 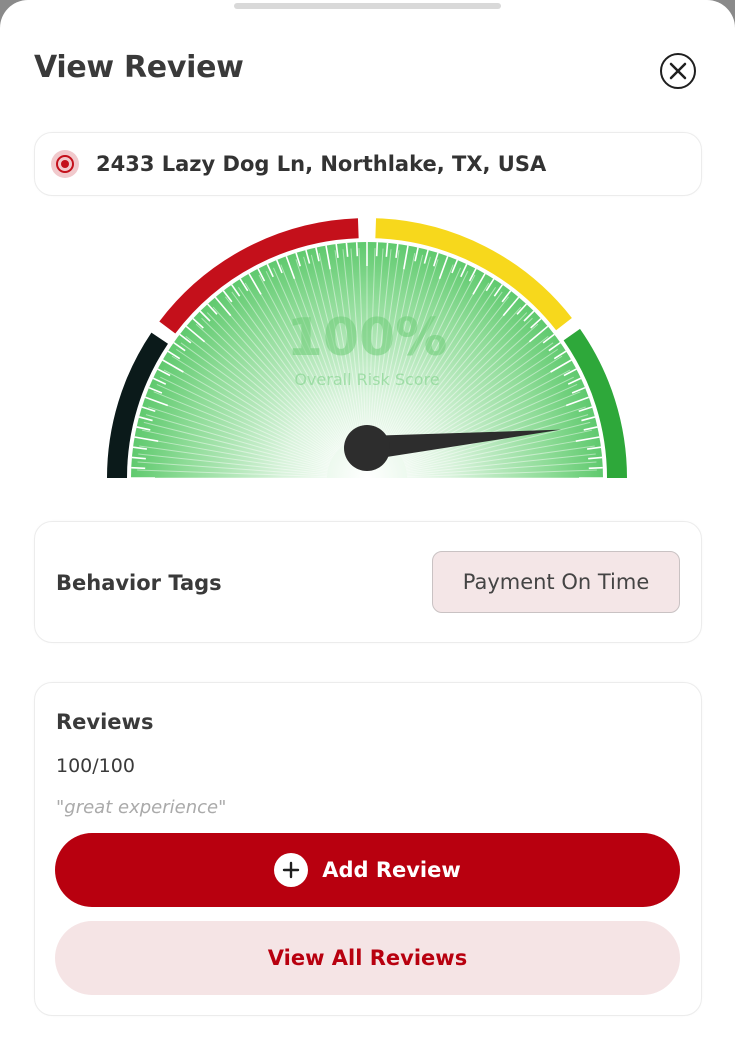 I want to click on close-icon, so click(x=678, y=71).